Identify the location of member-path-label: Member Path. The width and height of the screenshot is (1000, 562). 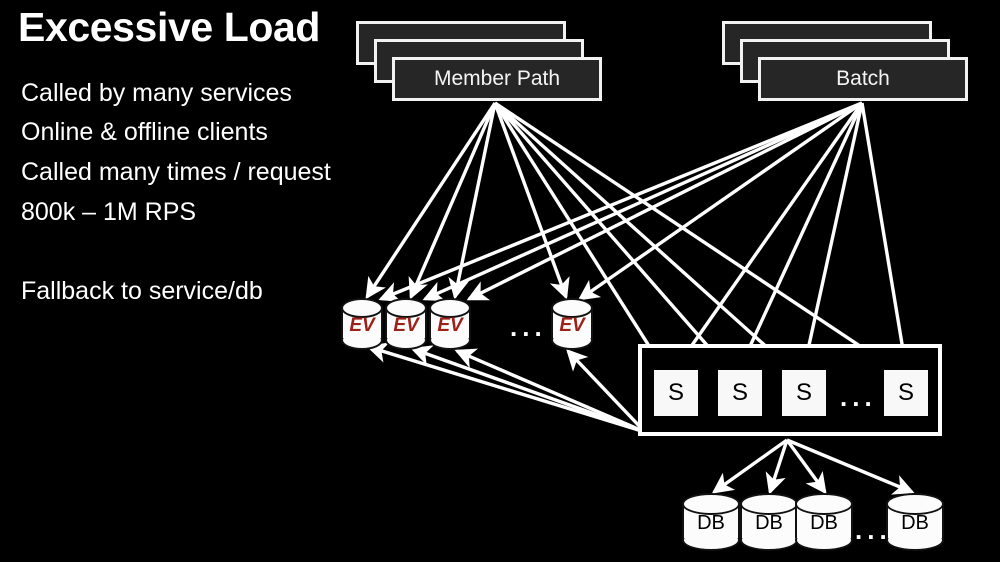
(497, 78).